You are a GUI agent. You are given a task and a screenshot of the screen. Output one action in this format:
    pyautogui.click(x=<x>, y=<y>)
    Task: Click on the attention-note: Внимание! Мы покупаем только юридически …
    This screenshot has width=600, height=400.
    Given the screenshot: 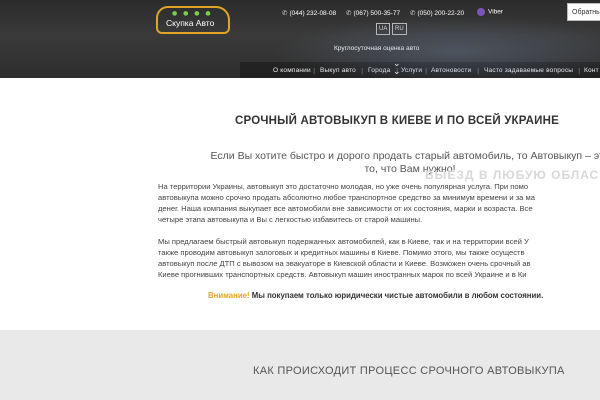 What is the action you would take?
    pyautogui.click(x=375, y=295)
    